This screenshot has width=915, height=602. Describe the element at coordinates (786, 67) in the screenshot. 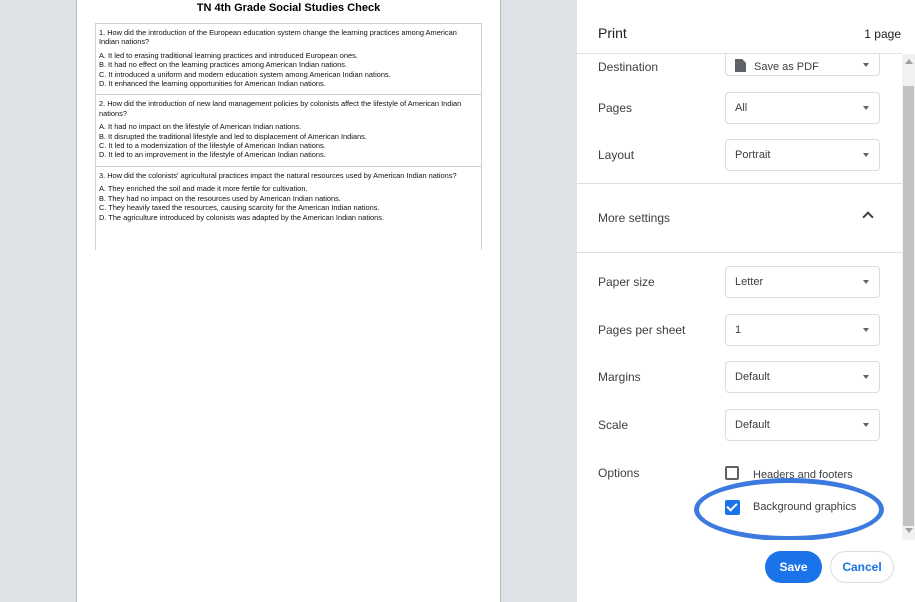

I see `destination-value: Save as PDF` at that location.